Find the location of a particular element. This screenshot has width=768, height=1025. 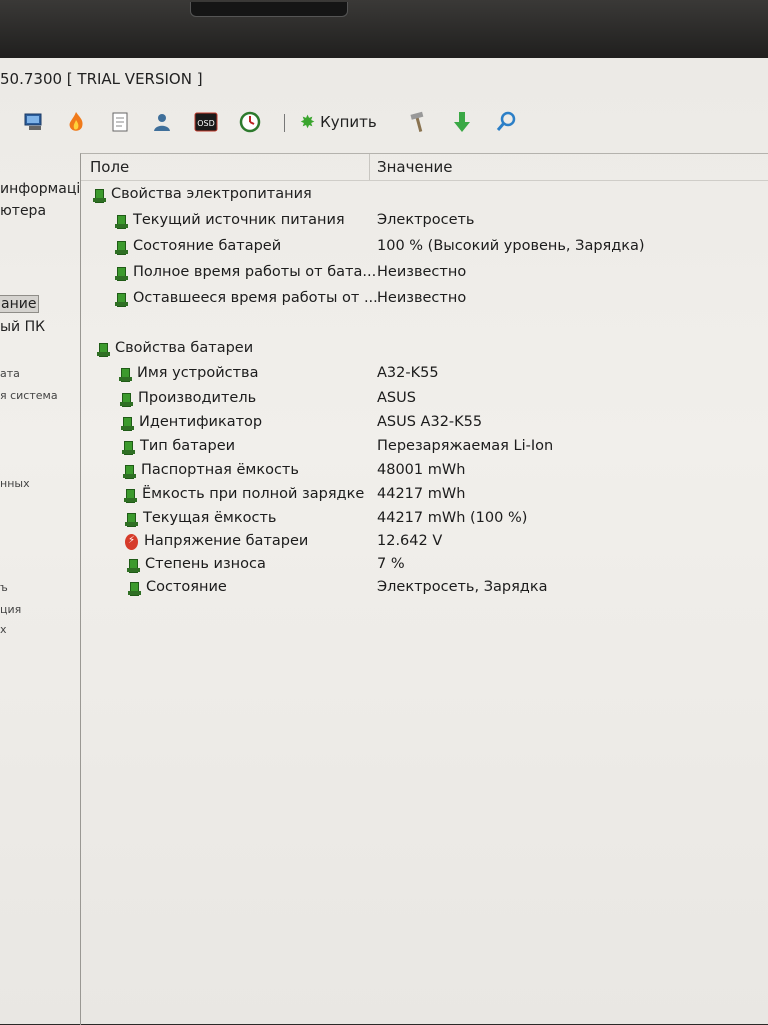

window-title: 50.7300 [ TRIAL VERSION ] is located at coordinates (101, 79).